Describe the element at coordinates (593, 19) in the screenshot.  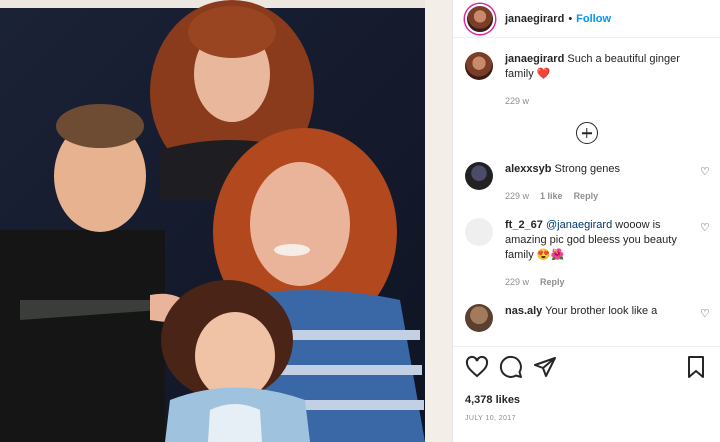
I see `follow-button: Follow` at that location.